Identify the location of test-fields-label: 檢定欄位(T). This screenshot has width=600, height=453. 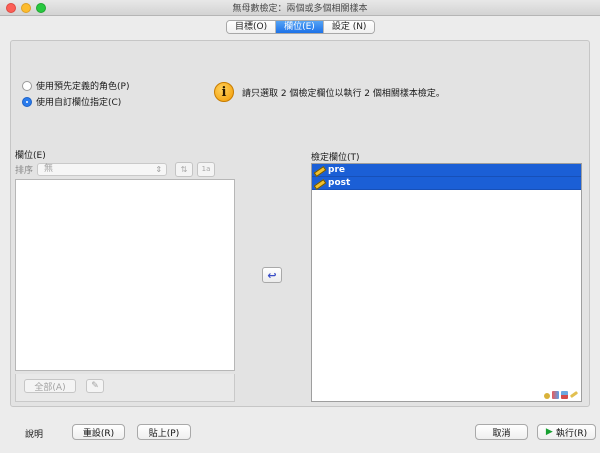
(335, 158).